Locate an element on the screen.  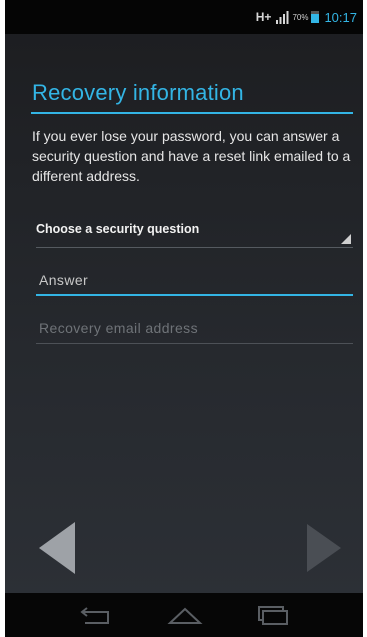
previous-button is located at coordinates (57, 548).